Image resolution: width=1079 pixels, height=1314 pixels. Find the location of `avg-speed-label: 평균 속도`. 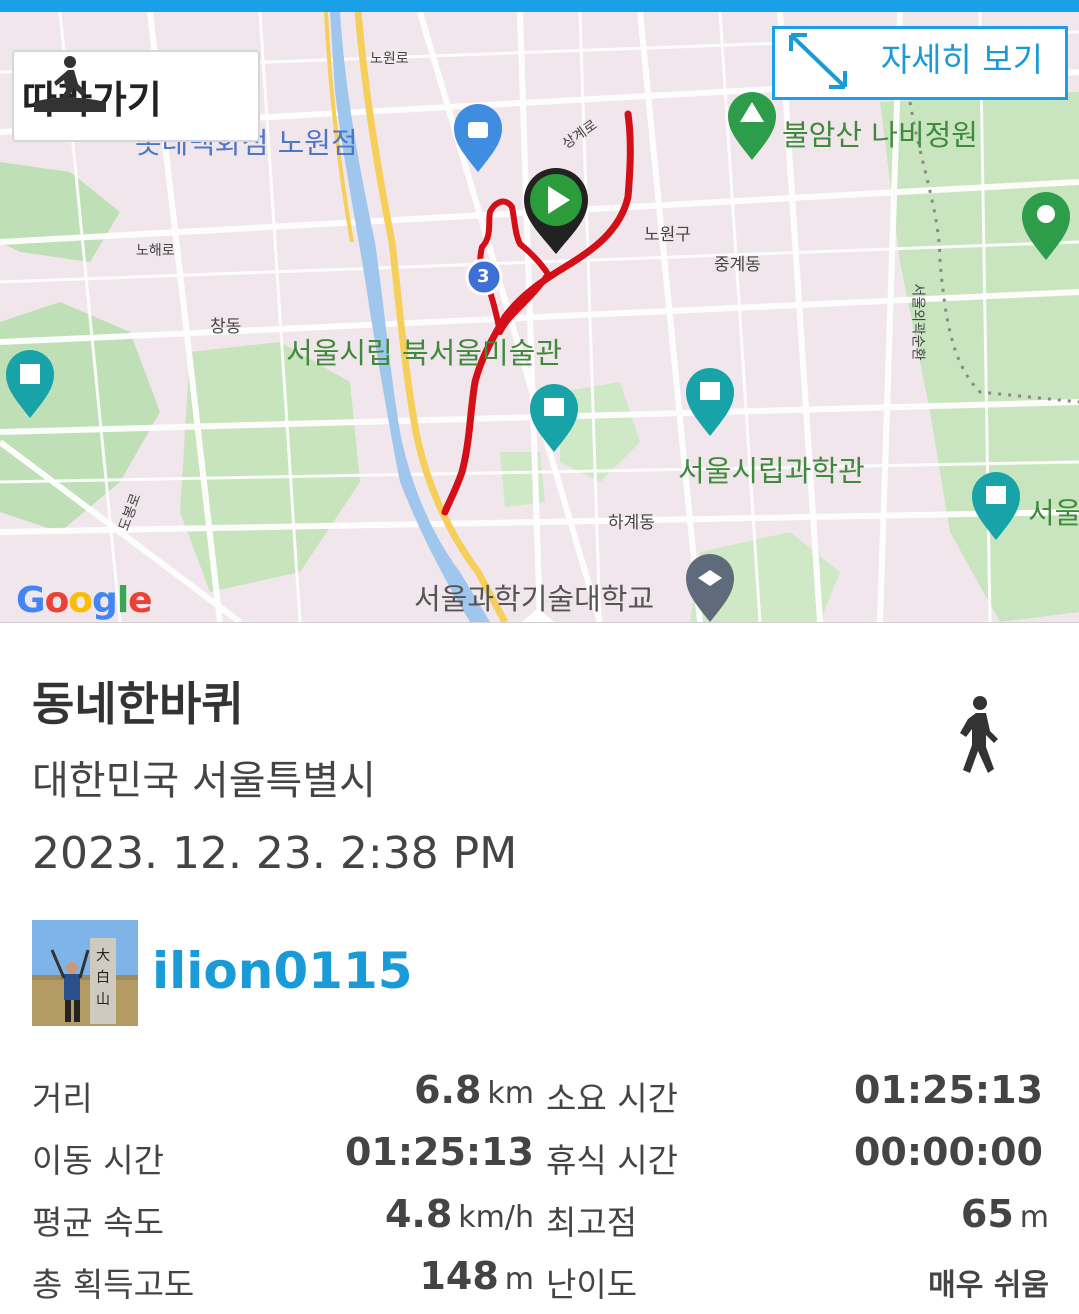

avg-speed-label: 평균 속도 is located at coordinates (98, 1222).